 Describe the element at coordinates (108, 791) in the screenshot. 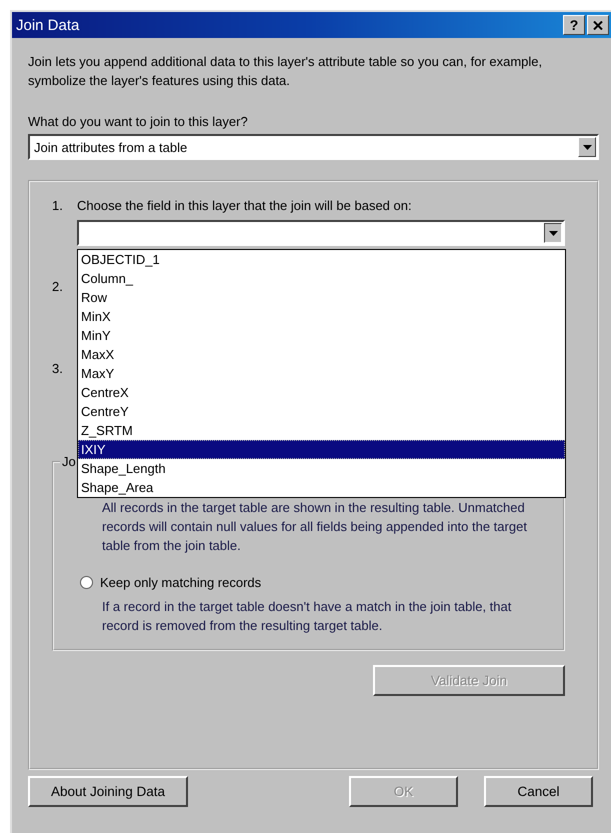

I see `dialog-button: About Joining Data` at that location.